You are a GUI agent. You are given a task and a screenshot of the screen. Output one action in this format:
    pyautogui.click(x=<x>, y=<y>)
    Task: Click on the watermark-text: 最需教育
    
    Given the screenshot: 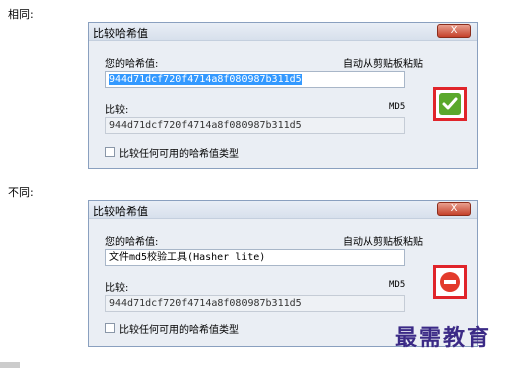 What is the action you would take?
    pyautogui.click(x=443, y=338)
    